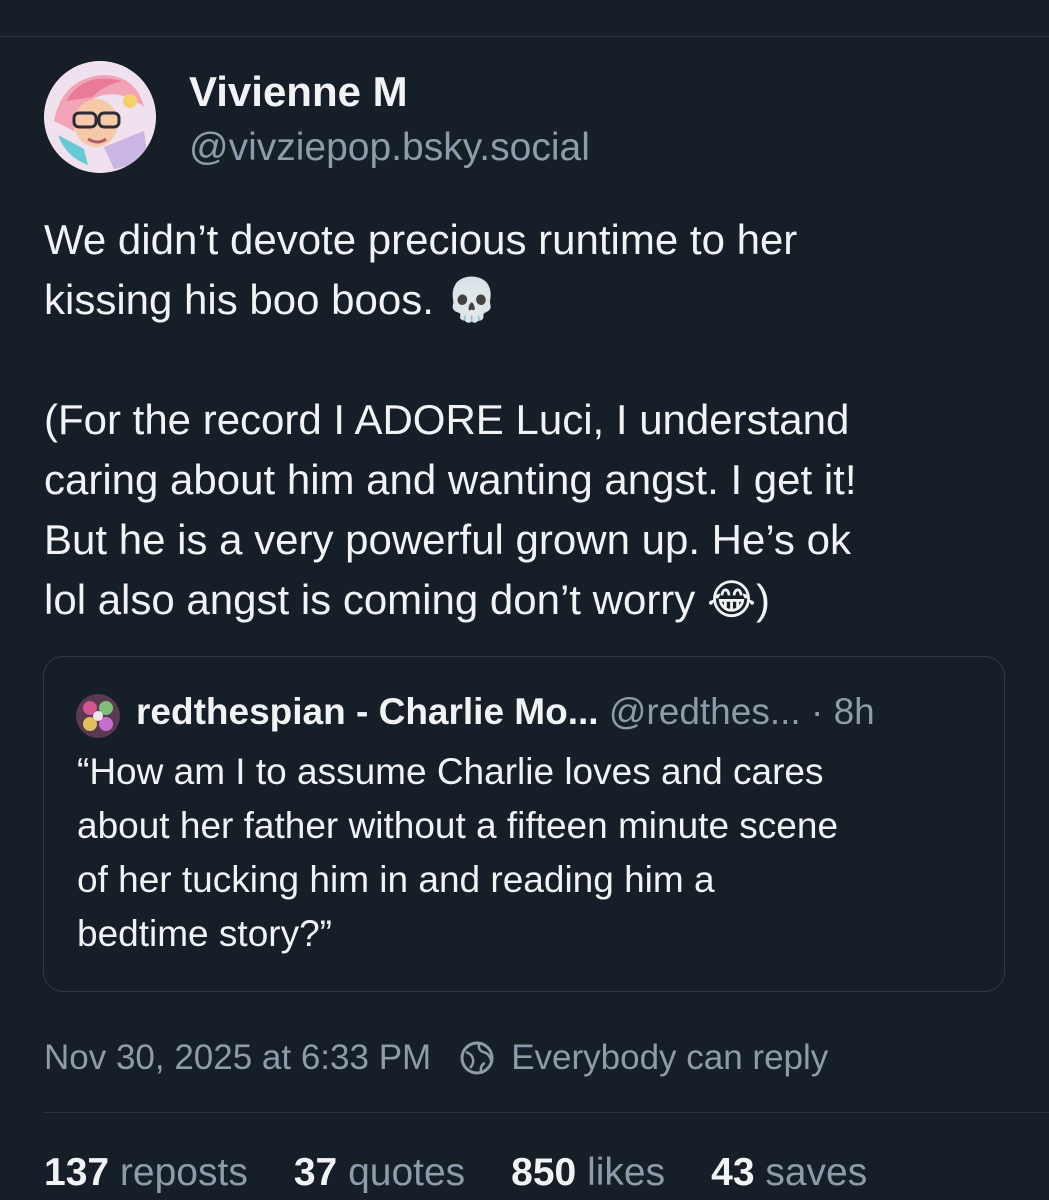  Describe the element at coordinates (546, 1112) in the screenshot. I see `stats-divider` at that location.